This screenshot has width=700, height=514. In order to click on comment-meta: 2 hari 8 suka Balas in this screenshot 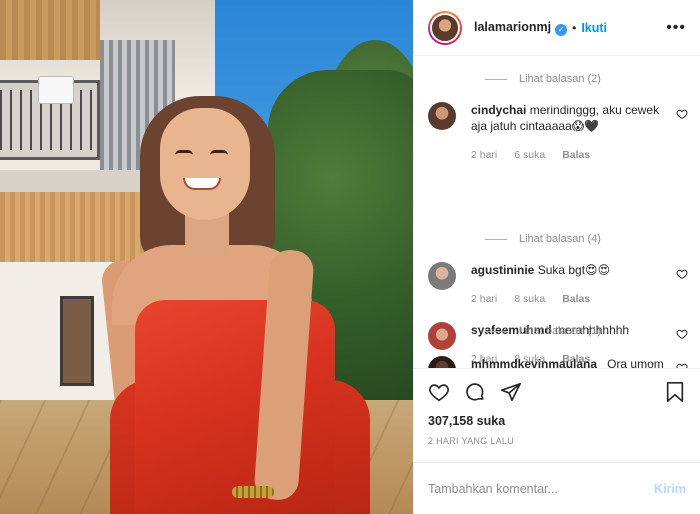, I will do `click(568, 299)`.